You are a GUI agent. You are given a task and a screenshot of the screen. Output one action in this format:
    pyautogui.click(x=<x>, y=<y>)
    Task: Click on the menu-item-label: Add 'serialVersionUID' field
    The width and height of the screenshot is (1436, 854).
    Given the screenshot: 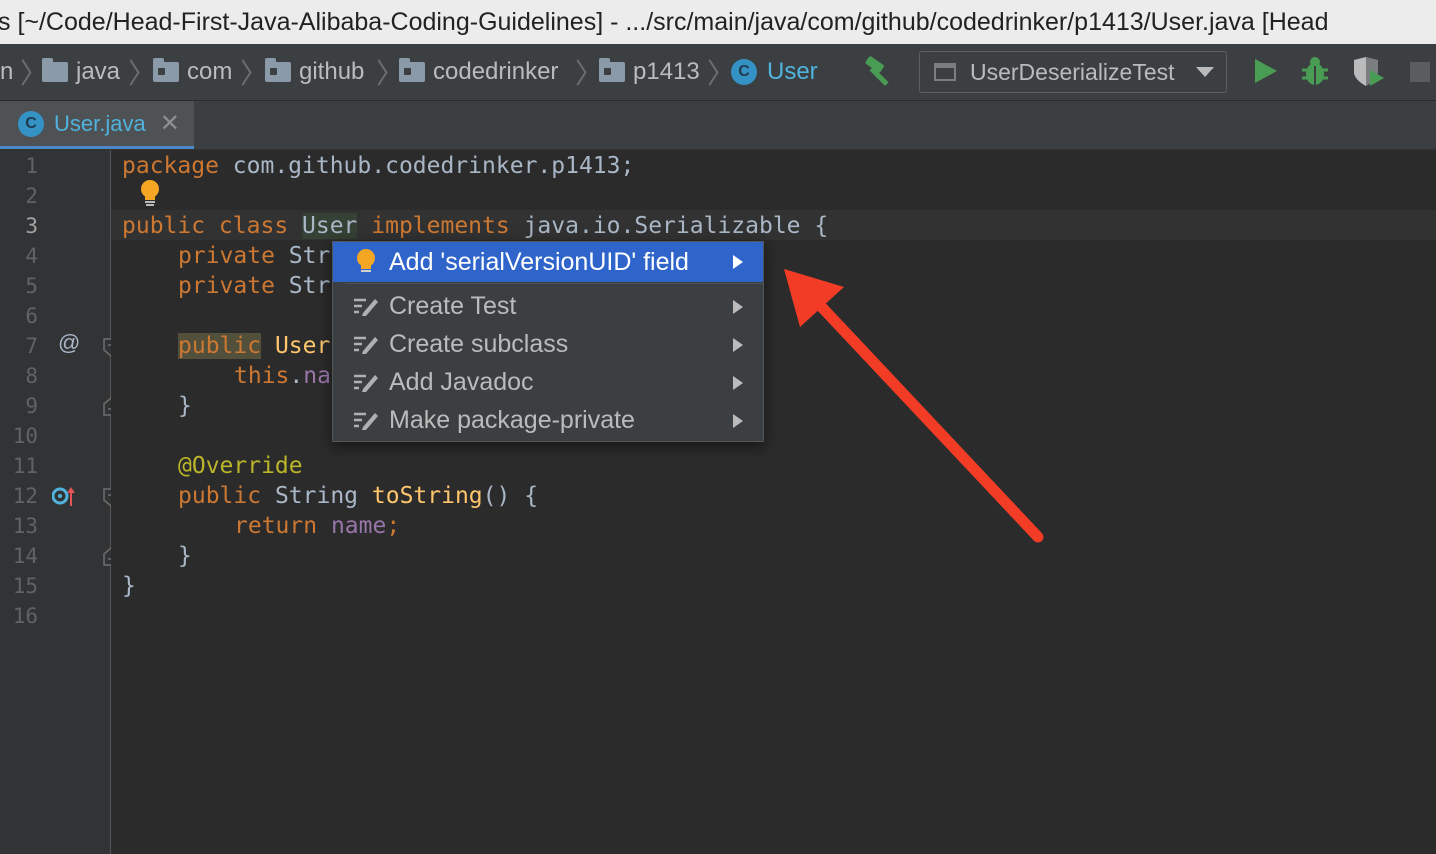 What is the action you would take?
    pyautogui.click(x=539, y=261)
    